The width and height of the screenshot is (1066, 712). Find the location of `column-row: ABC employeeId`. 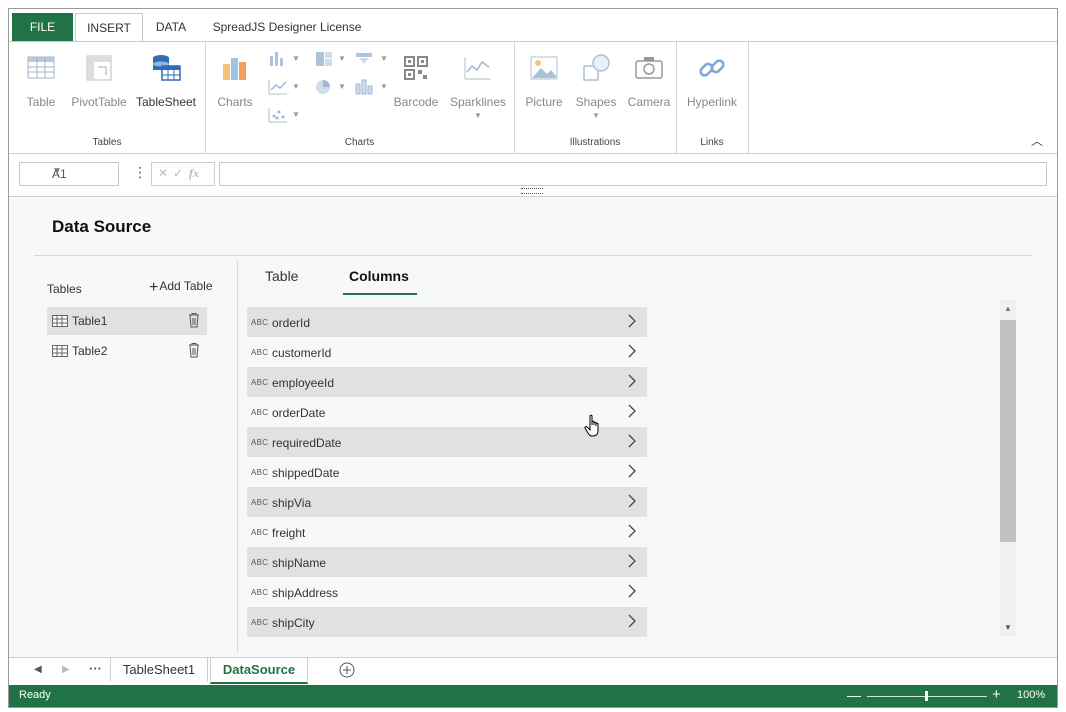

column-row: ABC employeeId is located at coordinates (447, 382).